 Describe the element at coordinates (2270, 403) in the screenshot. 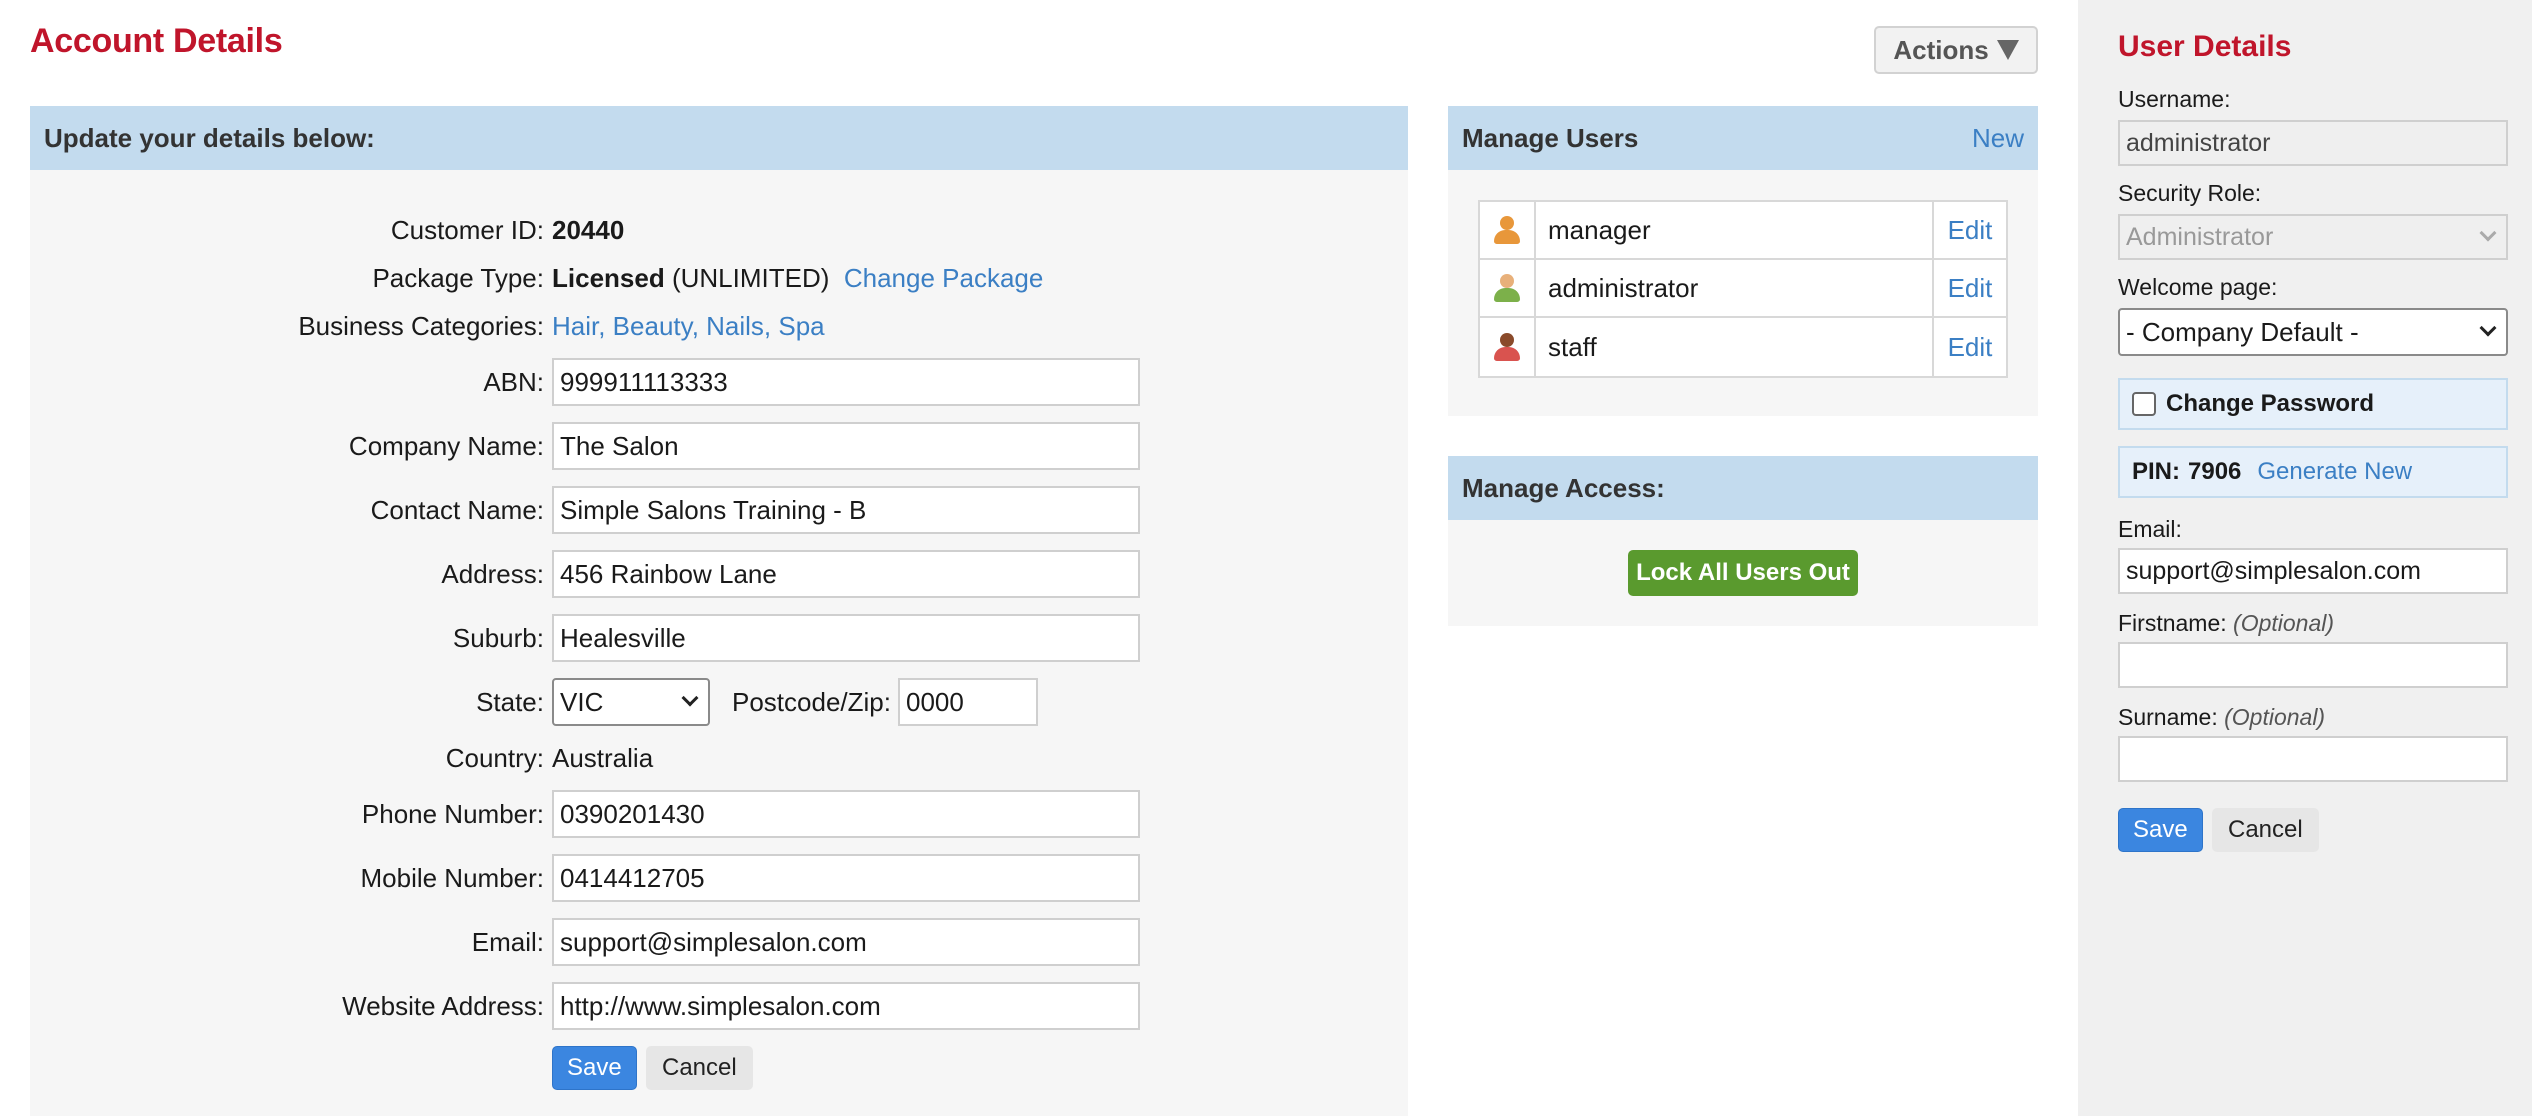

I see `change-password-label: Change Password` at that location.